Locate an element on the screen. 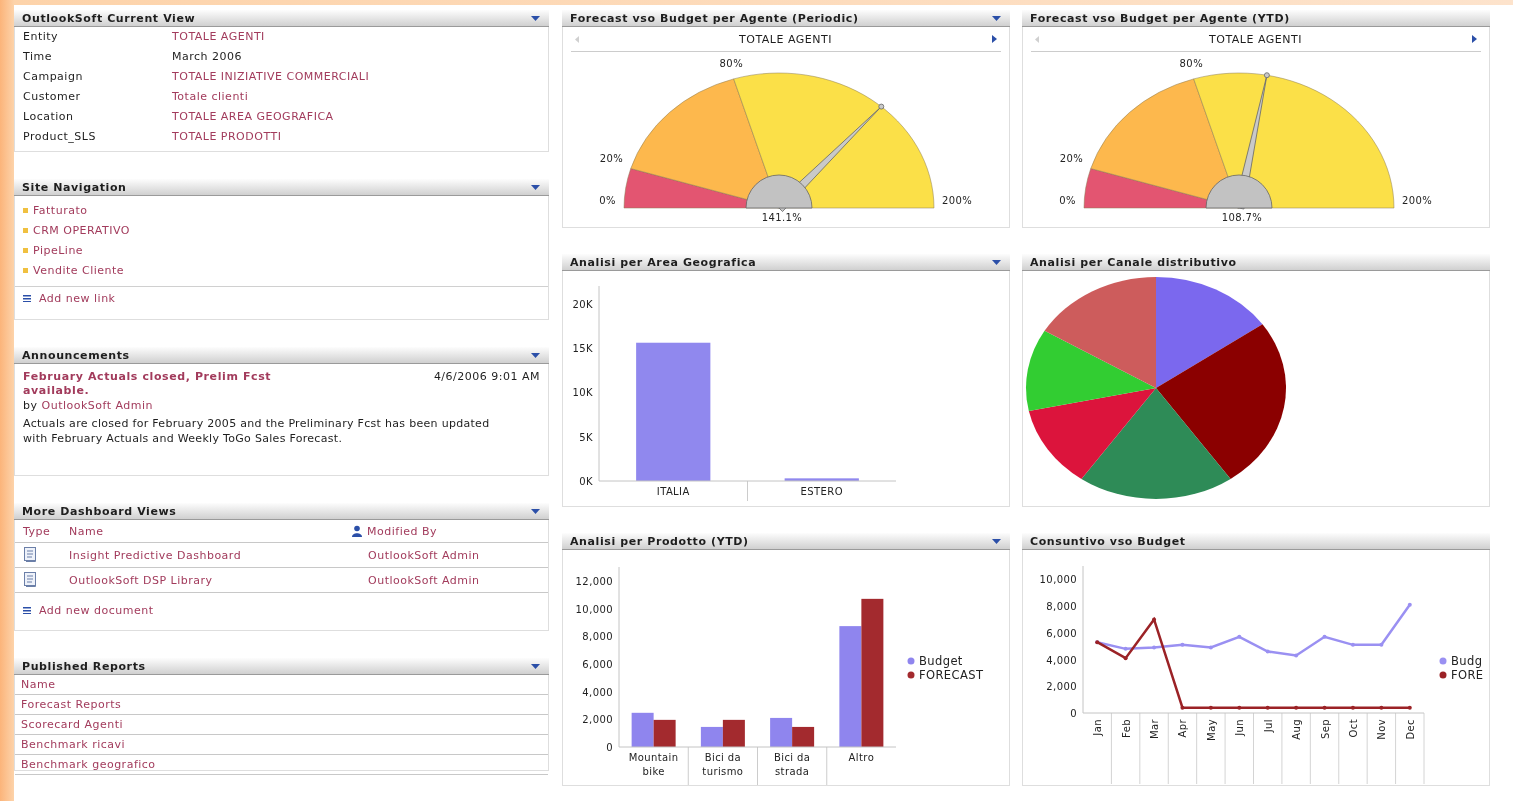 The image size is (1513, 801). column-header: Modified By is located at coordinates (402, 531).